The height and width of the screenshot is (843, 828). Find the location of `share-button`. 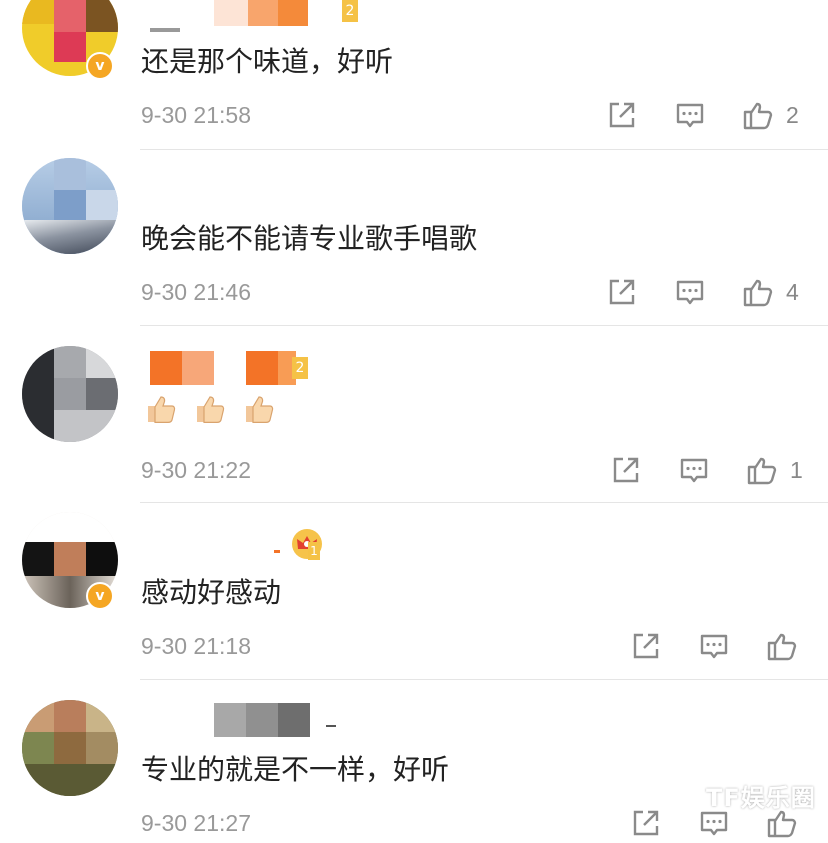

share-button is located at coordinates (646, 823).